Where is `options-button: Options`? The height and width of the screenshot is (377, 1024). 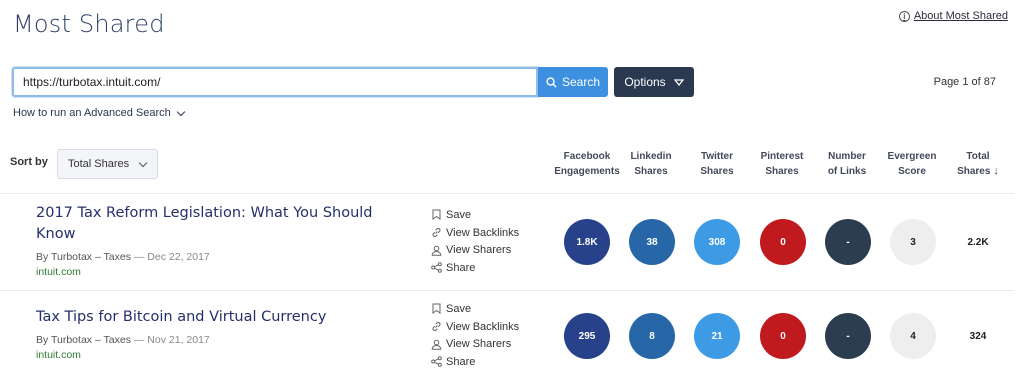 options-button: Options is located at coordinates (654, 82).